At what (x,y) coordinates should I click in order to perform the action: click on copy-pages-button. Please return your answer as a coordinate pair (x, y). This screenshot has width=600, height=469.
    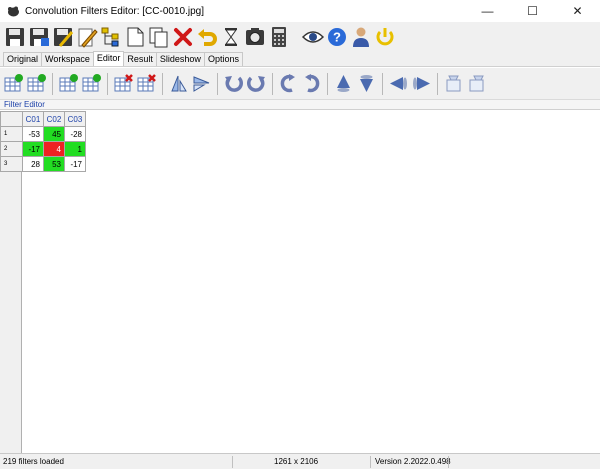
    Looking at the image, I should click on (159, 37).